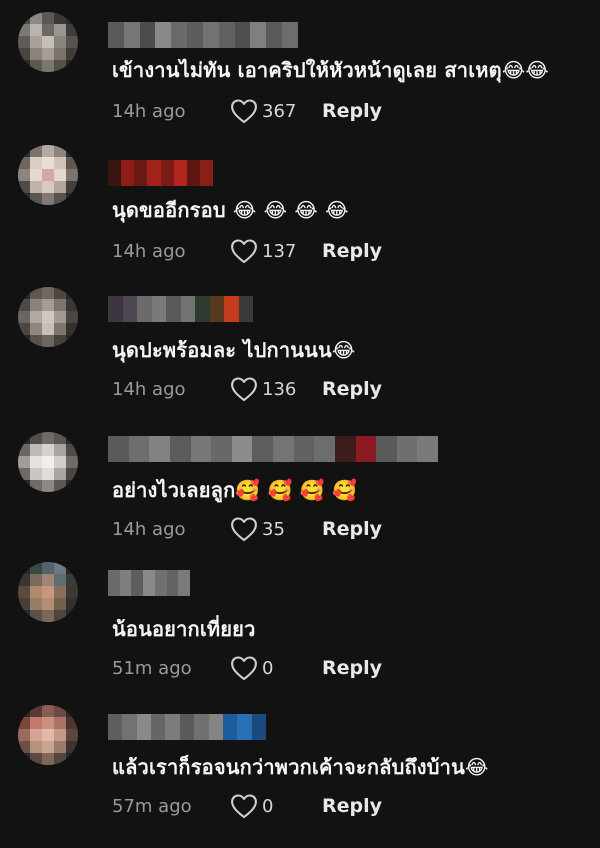  What do you see at coordinates (273, 529) in the screenshot?
I see `like-count: 35` at bounding box center [273, 529].